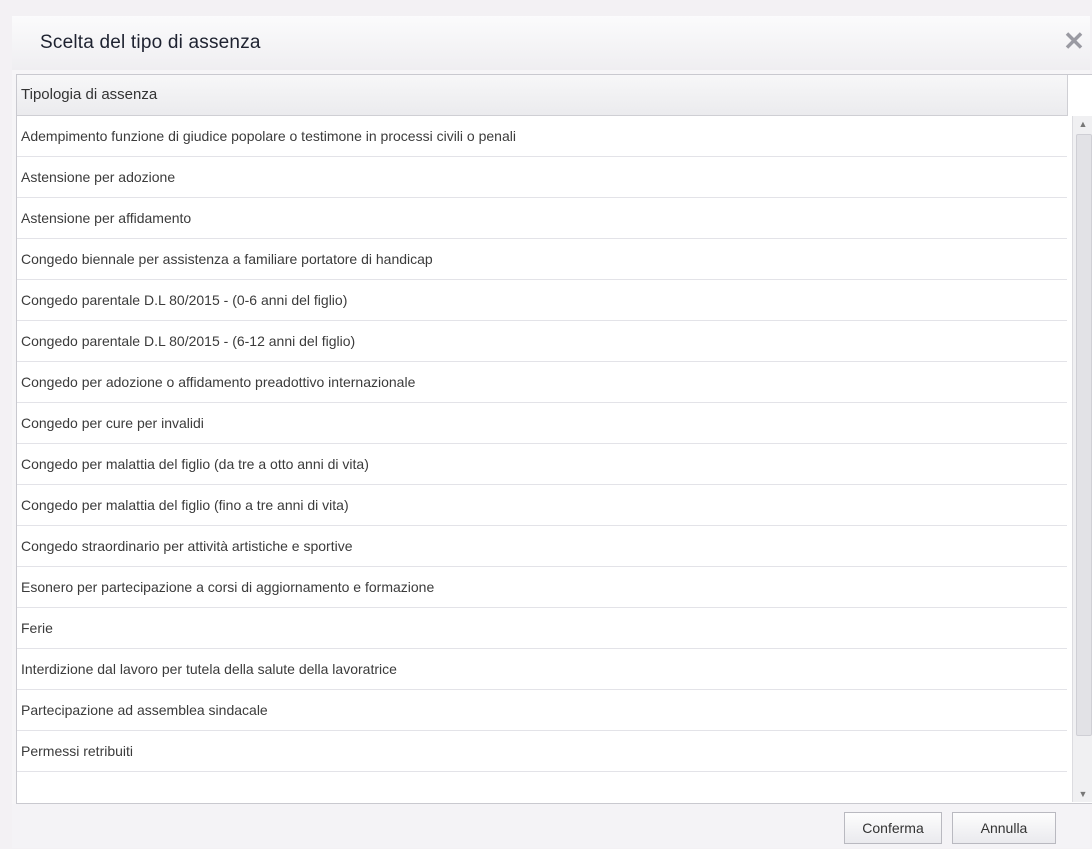 The image size is (1092, 849). Describe the element at coordinates (1082, 124) in the screenshot. I see `scroll-up-arrow-icon: ▲` at that location.